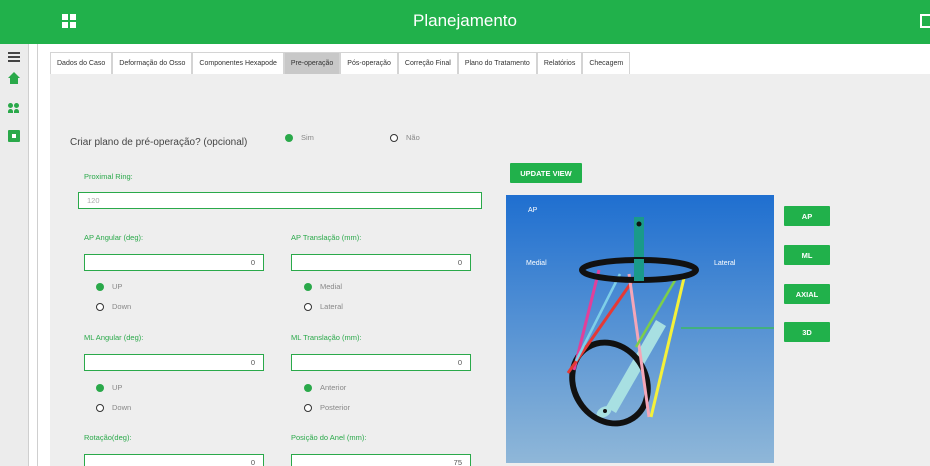 Image resolution: width=930 pixels, height=466 pixels. What do you see at coordinates (114, 237) in the screenshot?
I see `ap-angular-label: AP Angular (deg):` at bounding box center [114, 237].